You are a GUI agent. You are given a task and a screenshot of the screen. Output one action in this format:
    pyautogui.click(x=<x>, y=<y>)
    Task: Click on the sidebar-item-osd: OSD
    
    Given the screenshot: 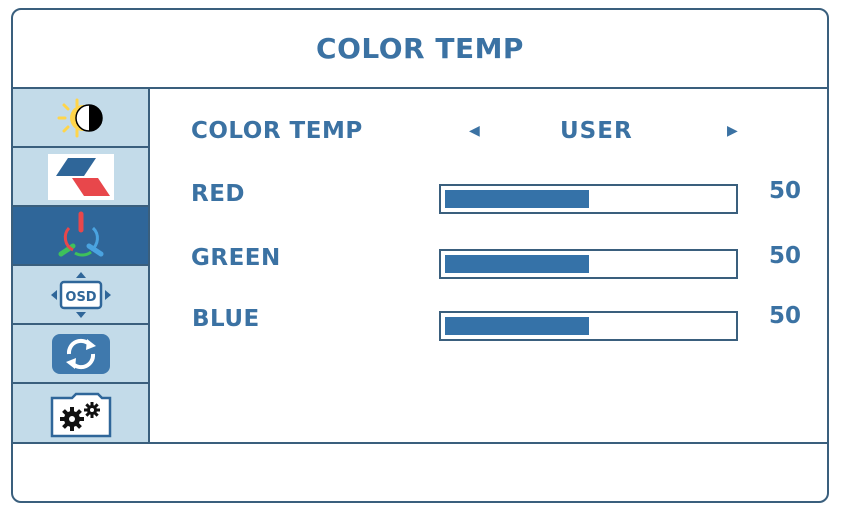 What is the action you would take?
    pyautogui.click(x=80, y=295)
    